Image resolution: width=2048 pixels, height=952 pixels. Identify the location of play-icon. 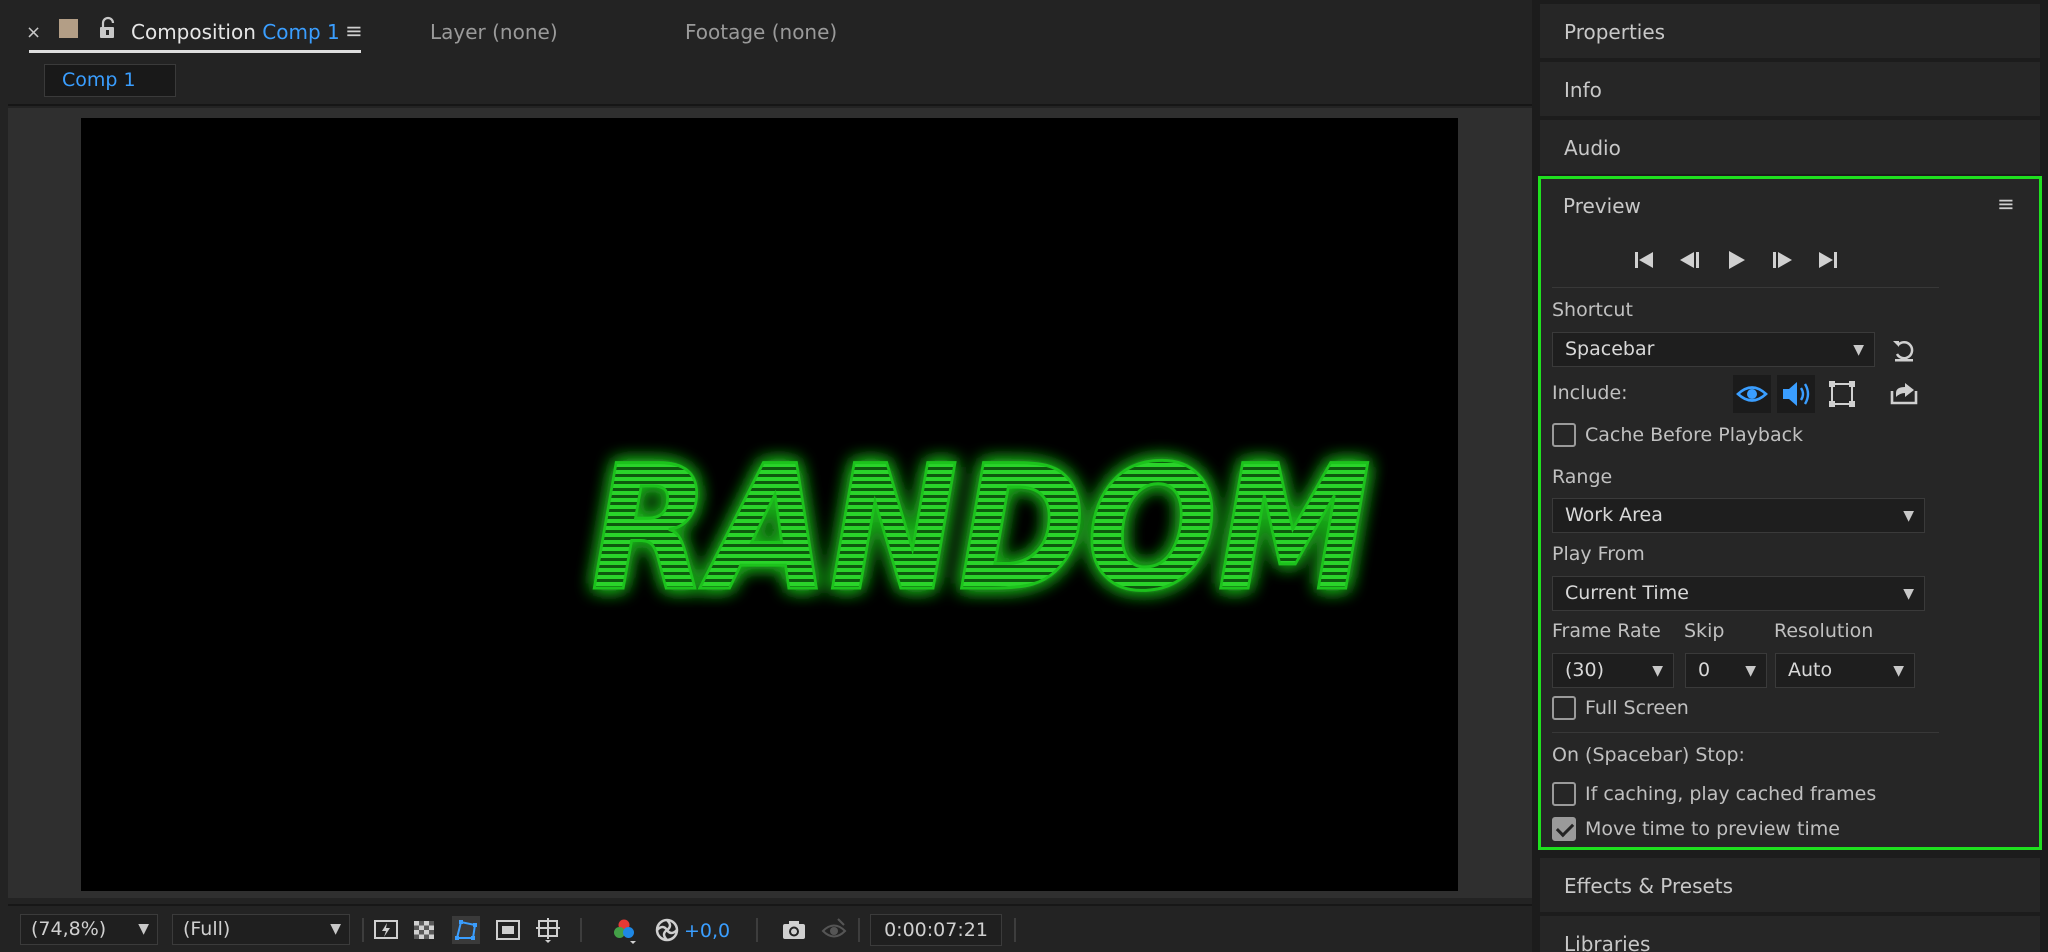
(1736, 260).